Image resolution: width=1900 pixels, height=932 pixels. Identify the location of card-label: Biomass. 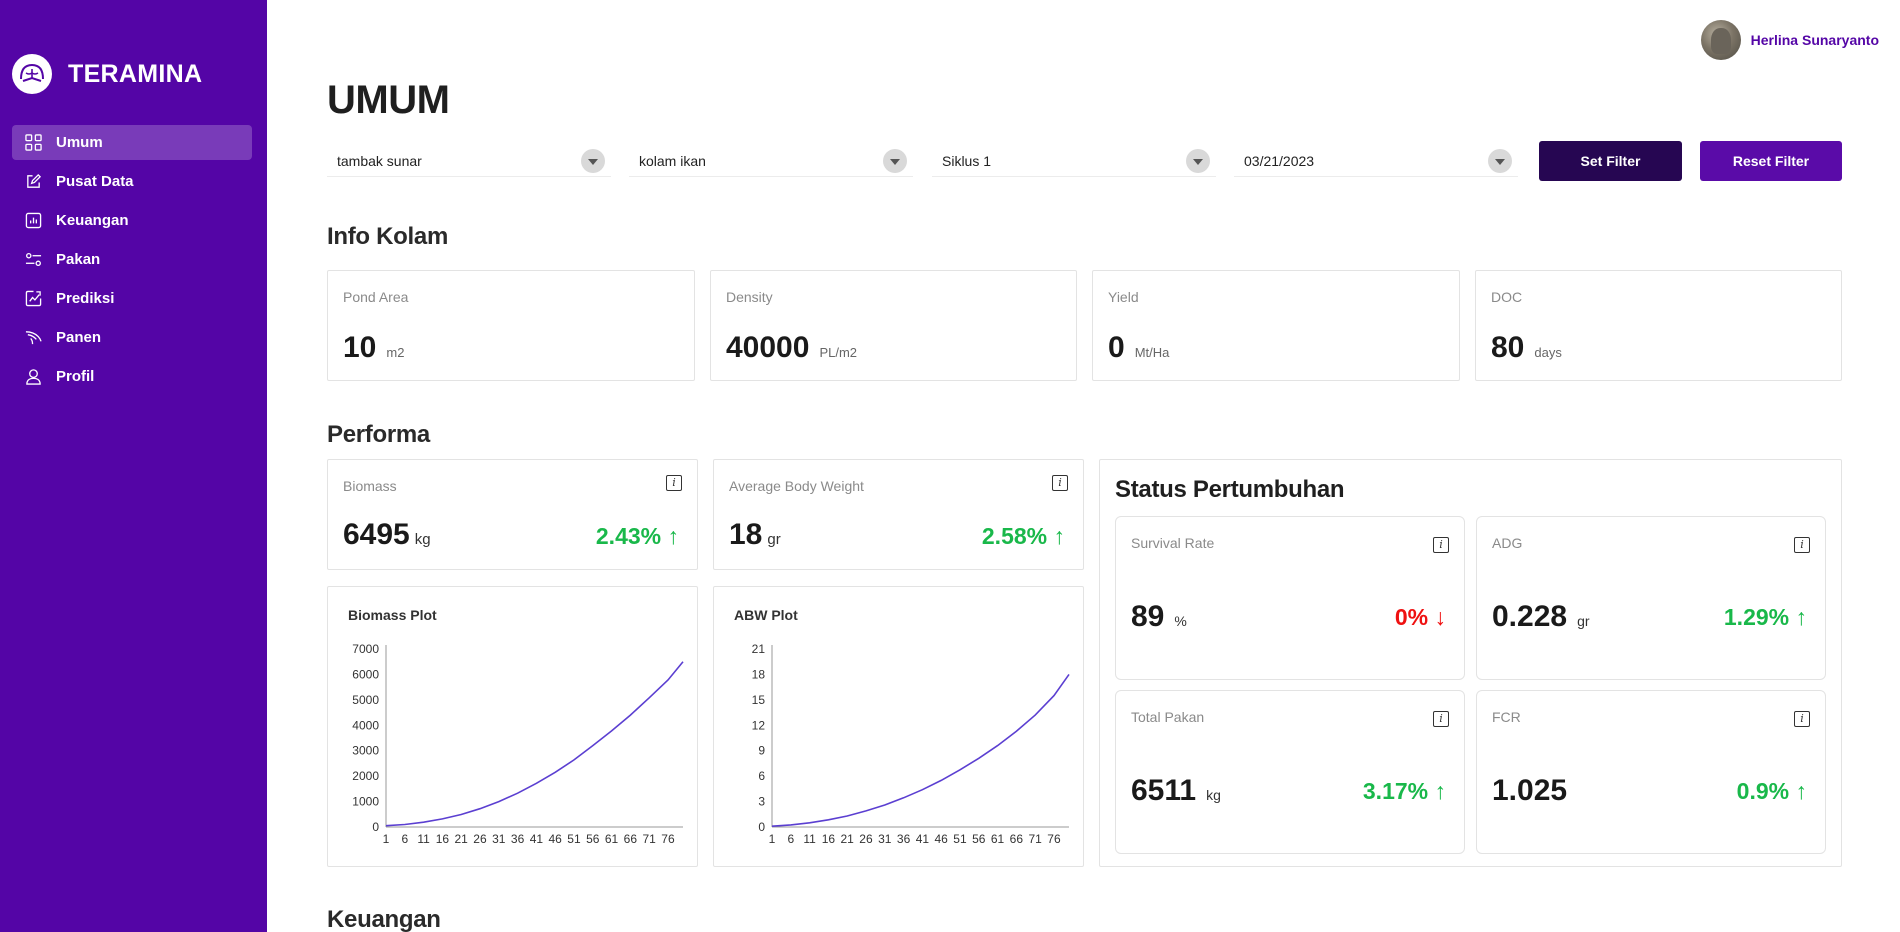
(370, 486).